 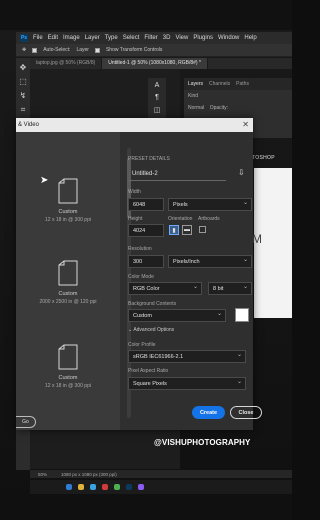 I want to click on marquee-icon: ⬚, so click(x=23, y=82).